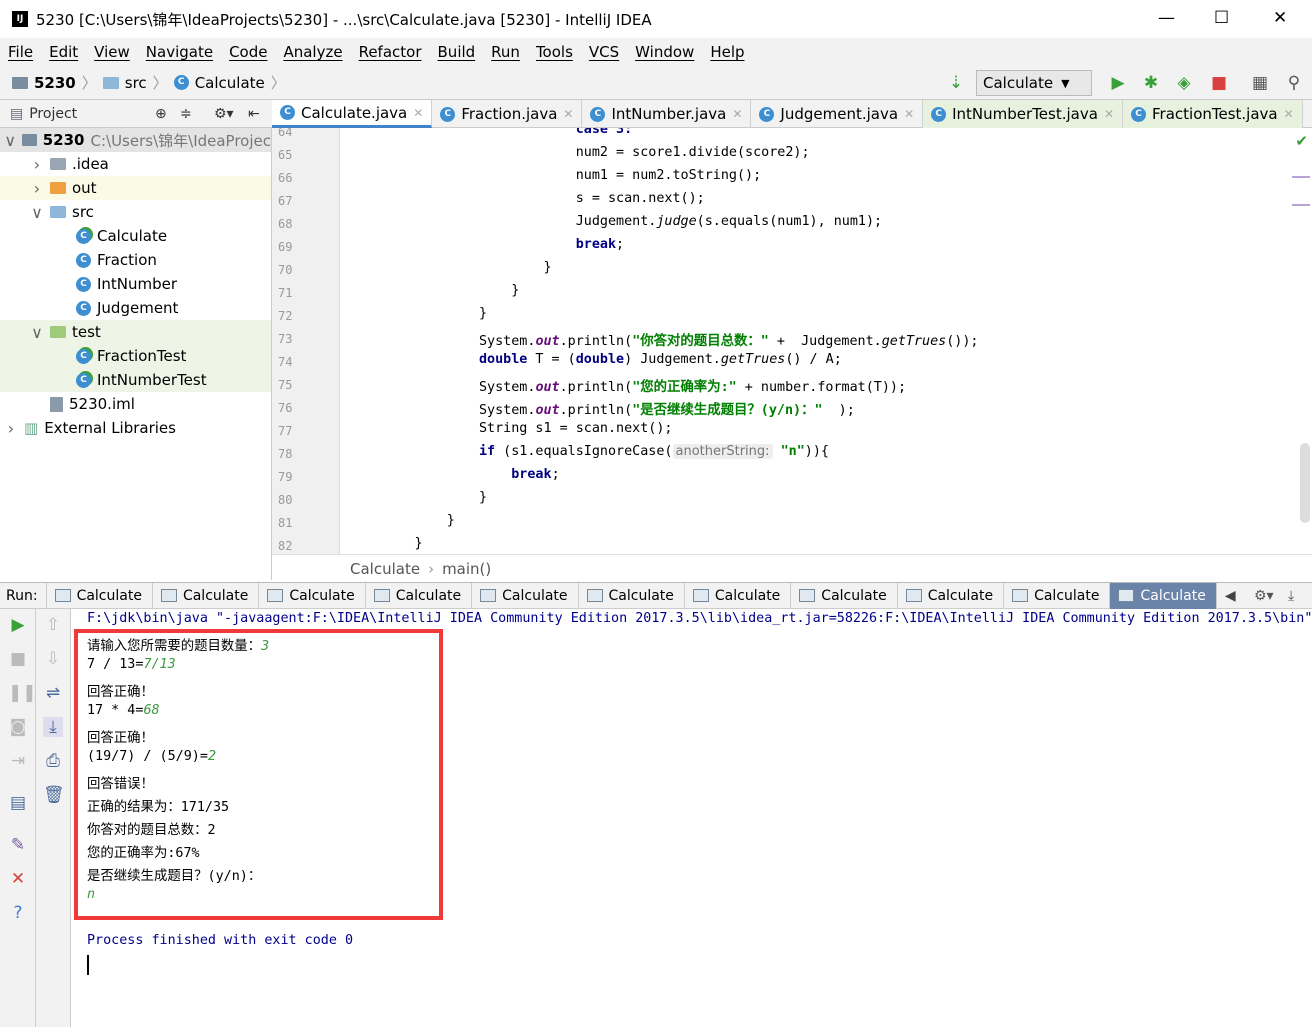  I want to click on locate-icon: ⊕, so click(161, 114).